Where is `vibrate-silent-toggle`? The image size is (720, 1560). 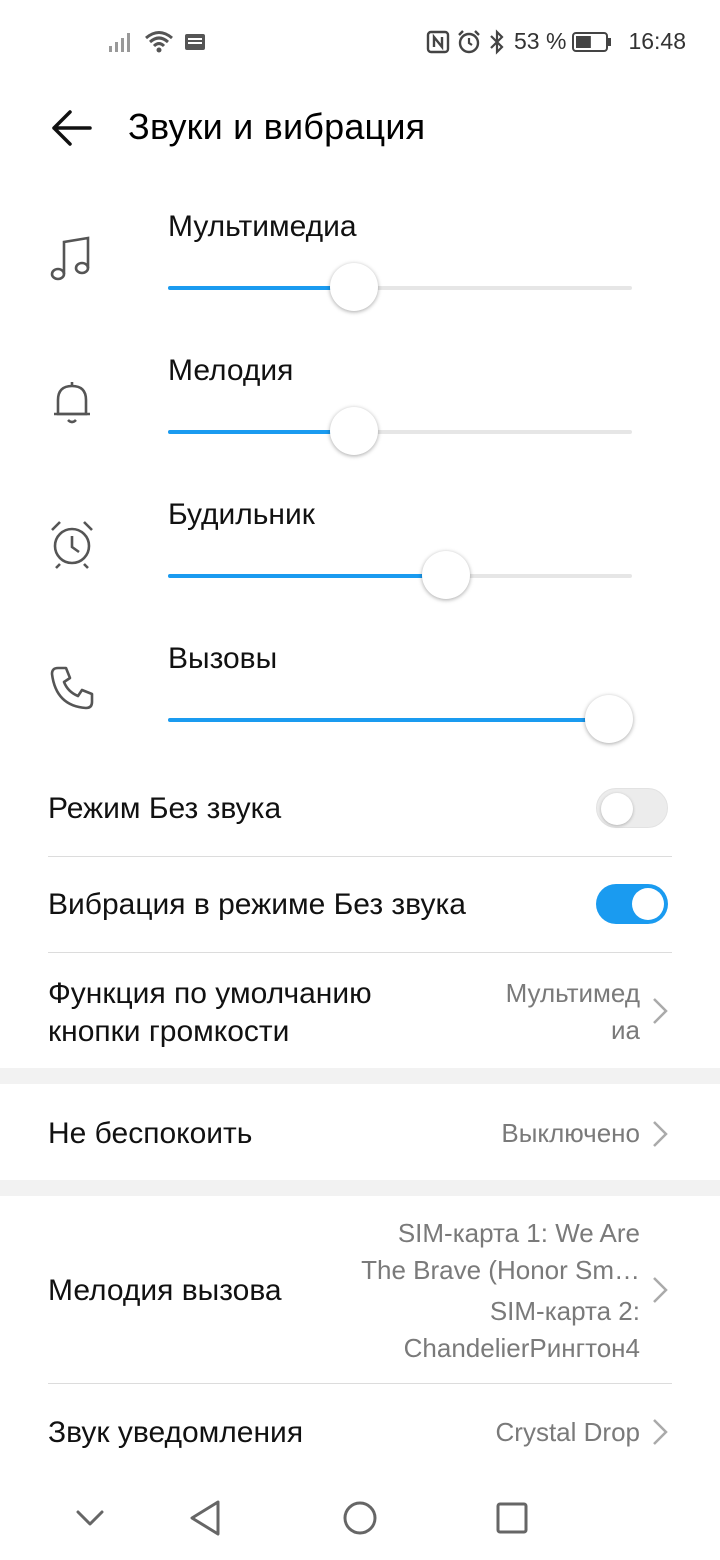 vibrate-silent-toggle is located at coordinates (632, 904).